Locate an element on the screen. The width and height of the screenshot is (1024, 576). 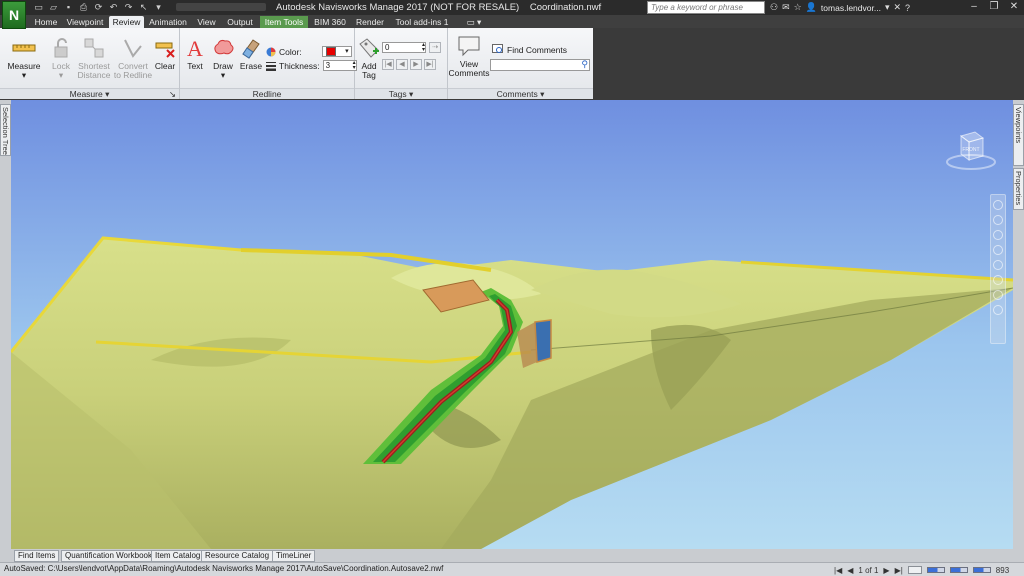
tab-home: Home is located at coordinates (46, 22).